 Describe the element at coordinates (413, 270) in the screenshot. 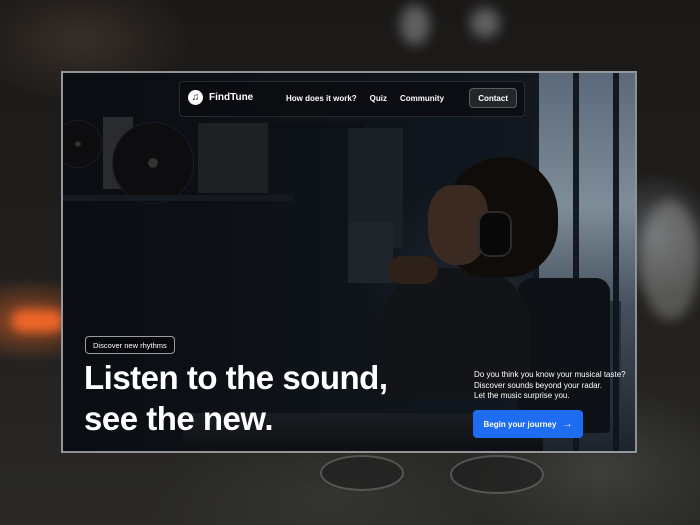

I see `person-hand` at that location.